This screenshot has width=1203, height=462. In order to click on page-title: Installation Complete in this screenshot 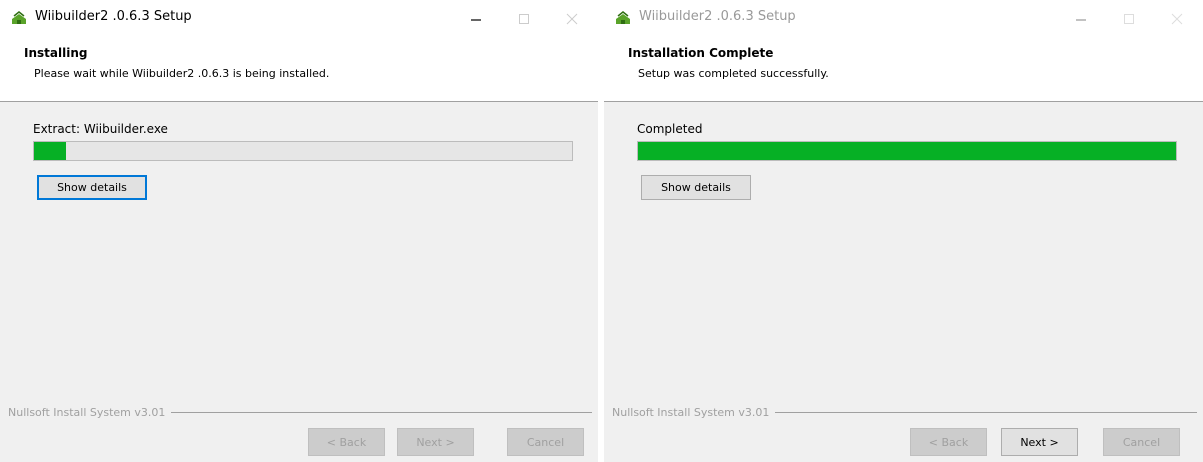, I will do `click(701, 53)`.